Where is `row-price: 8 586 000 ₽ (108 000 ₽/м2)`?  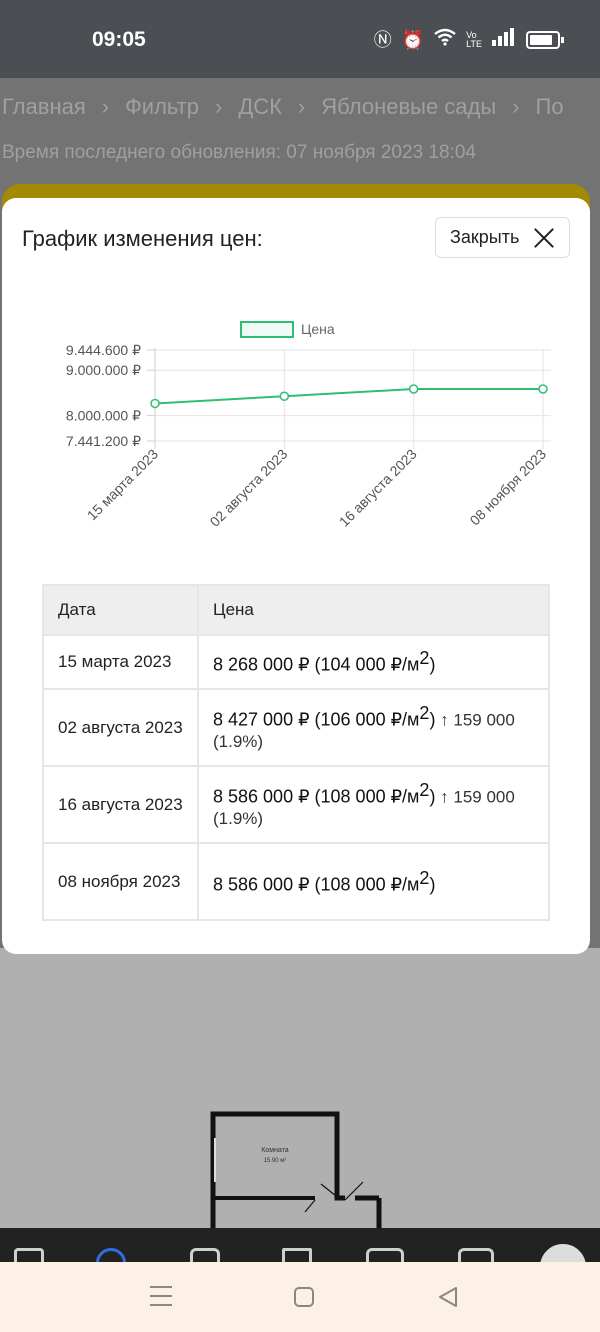 row-price: 8 586 000 ₽ (108 000 ₽/м2) is located at coordinates (373, 881).